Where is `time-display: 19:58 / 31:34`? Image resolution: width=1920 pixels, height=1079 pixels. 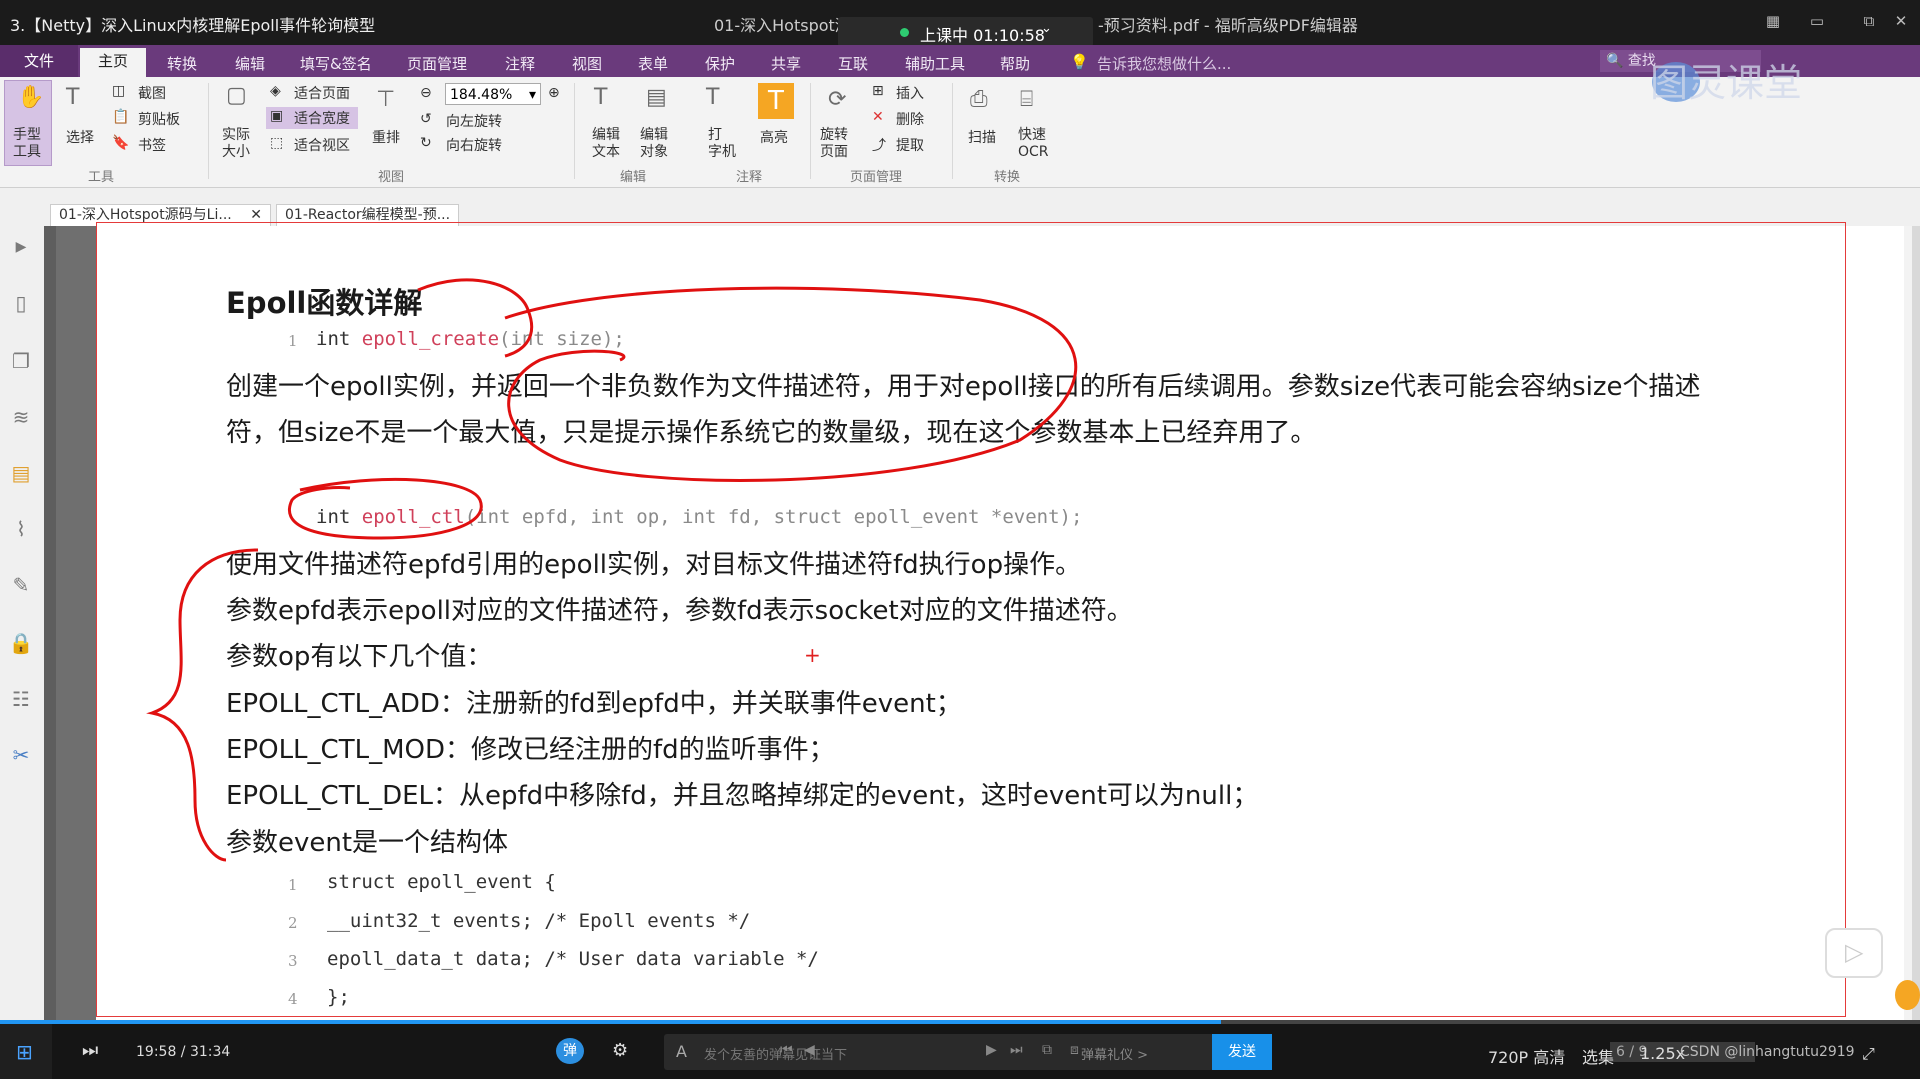 time-display: 19:58 / 31:34 is located at coordinates (183, 1052).